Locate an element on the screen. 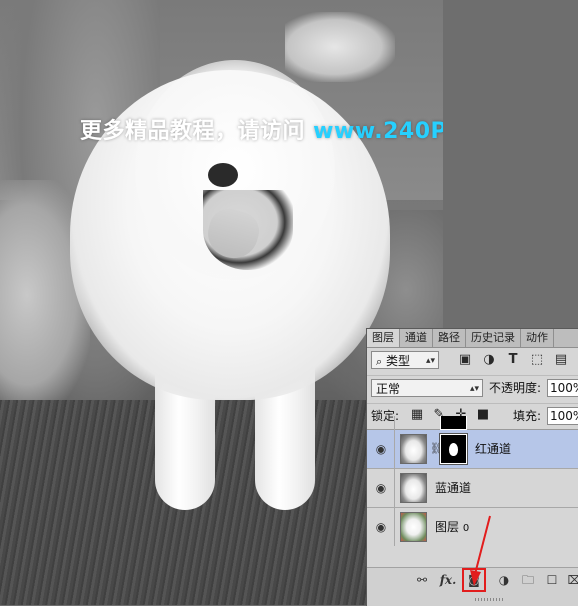 Image resolution: width=578 pixels, height=606 pixels. panel-tabs: 图层 通道 路径 历史记录 动作 is located at coordinates (472, 338).